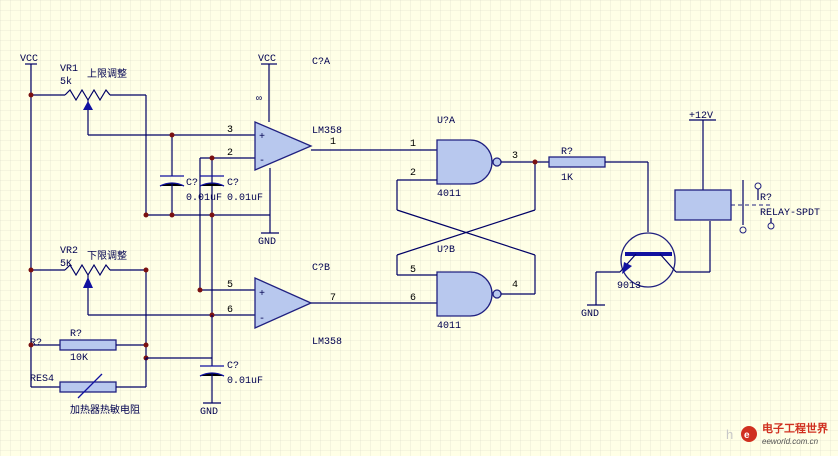  I want to click on vr1-description: 上限调整, so click(107, 73).